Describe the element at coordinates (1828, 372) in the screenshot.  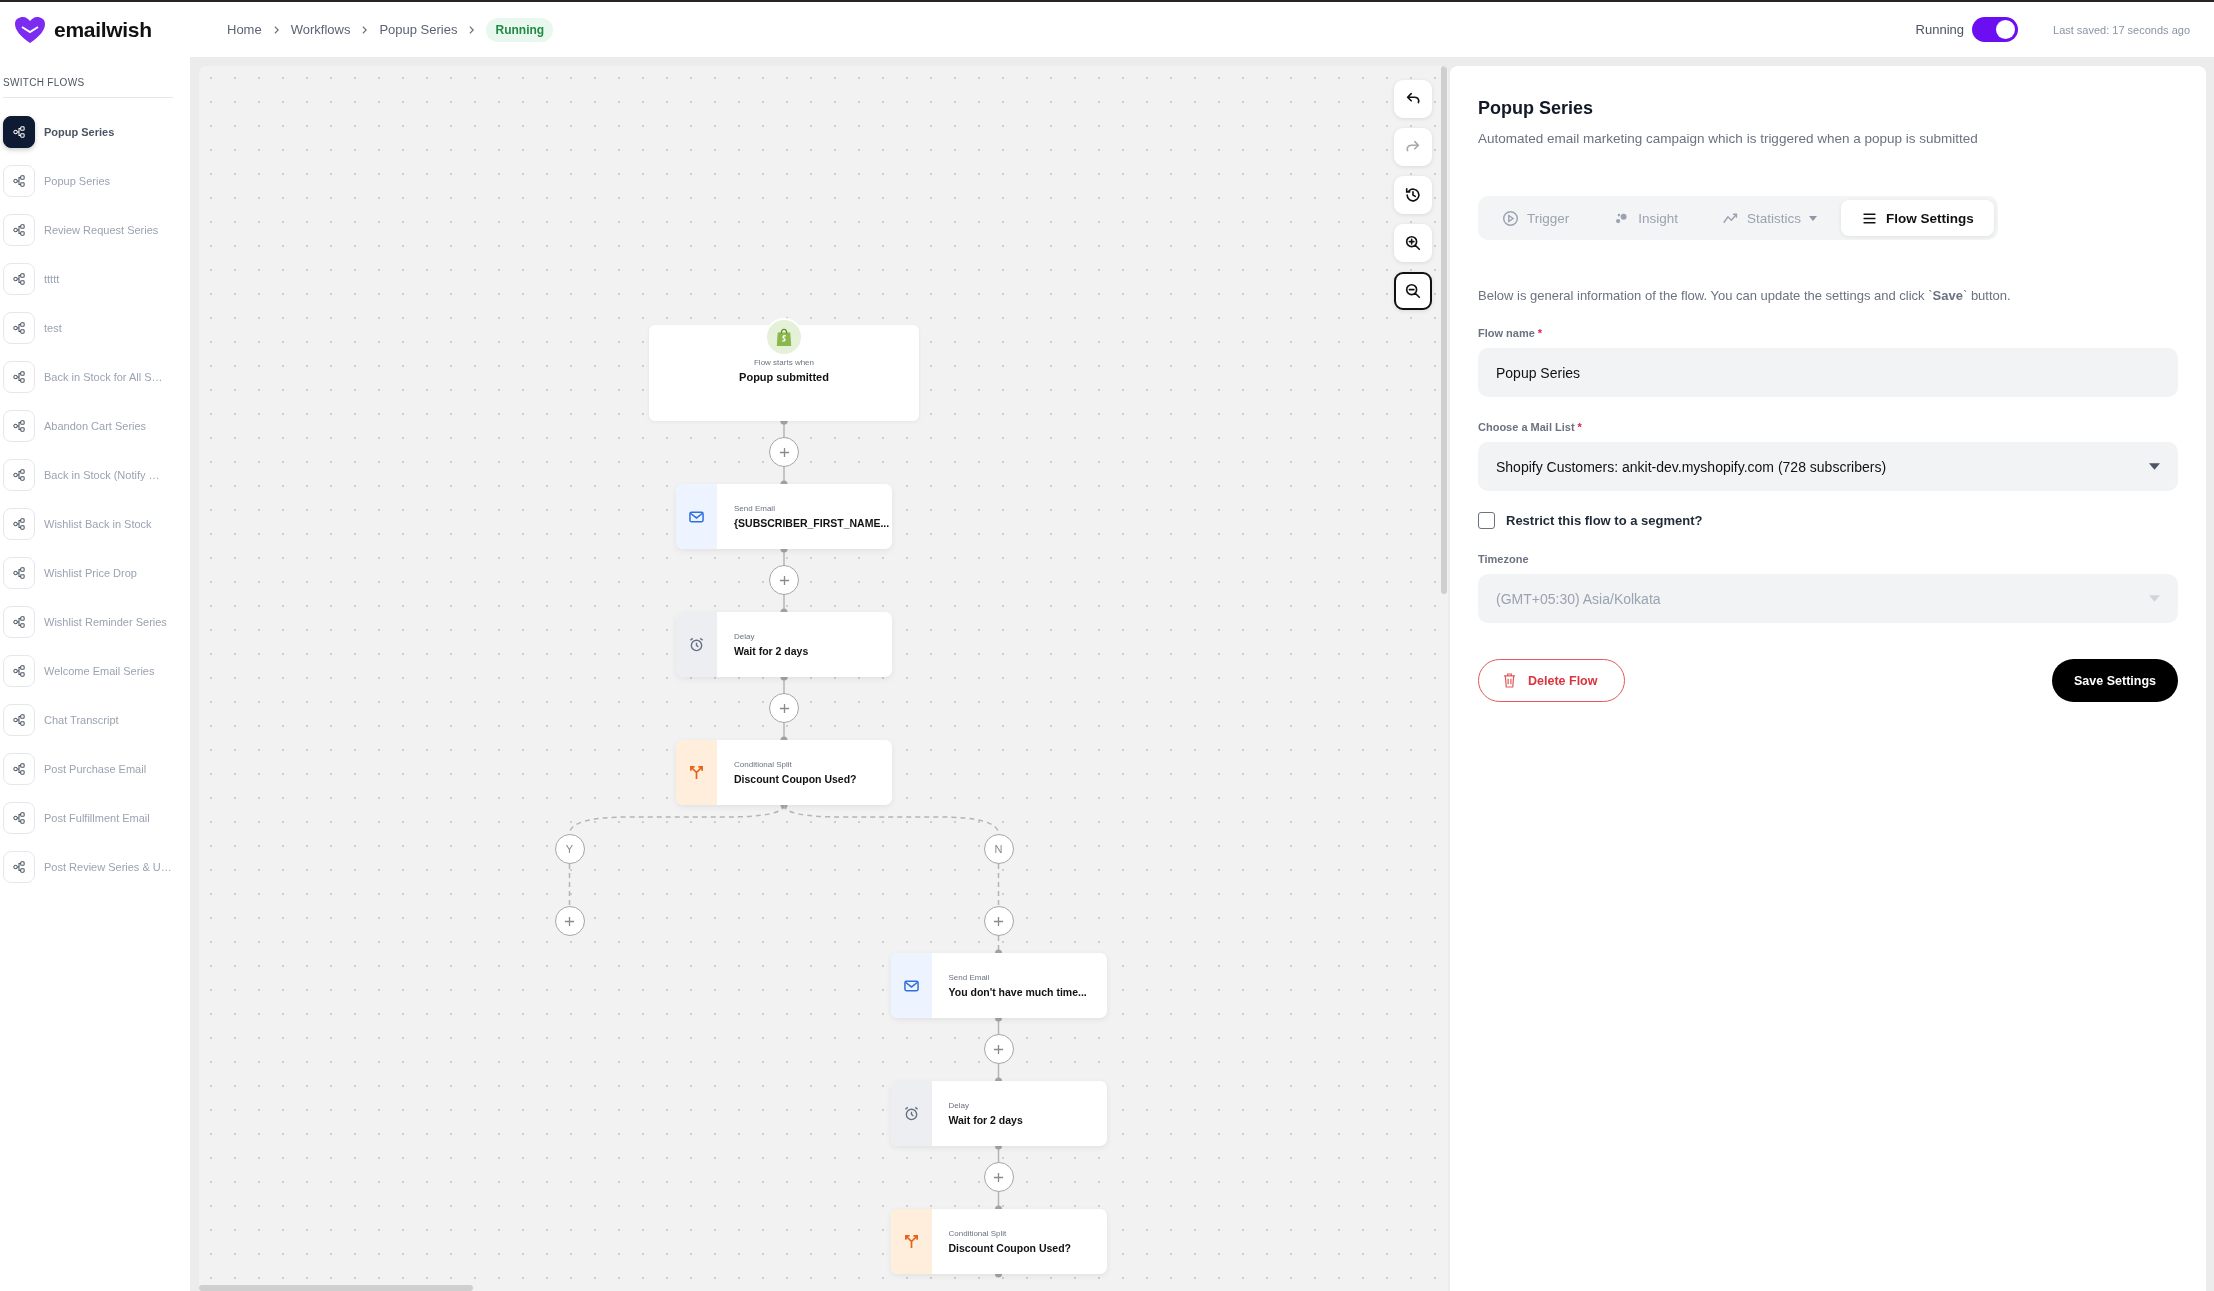
I see `flow-name-field: Popup Series` at that location.